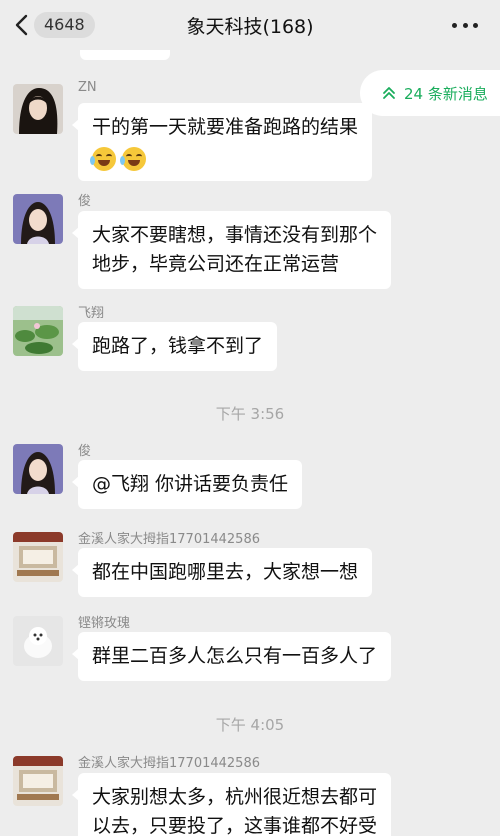  Describe the element at coordinates (231, 250) in the screenshot. I see `message-bubble: 大家不要瞎想，事情还没有到那个 地步，毕竟公司还在正常运营` at that location.